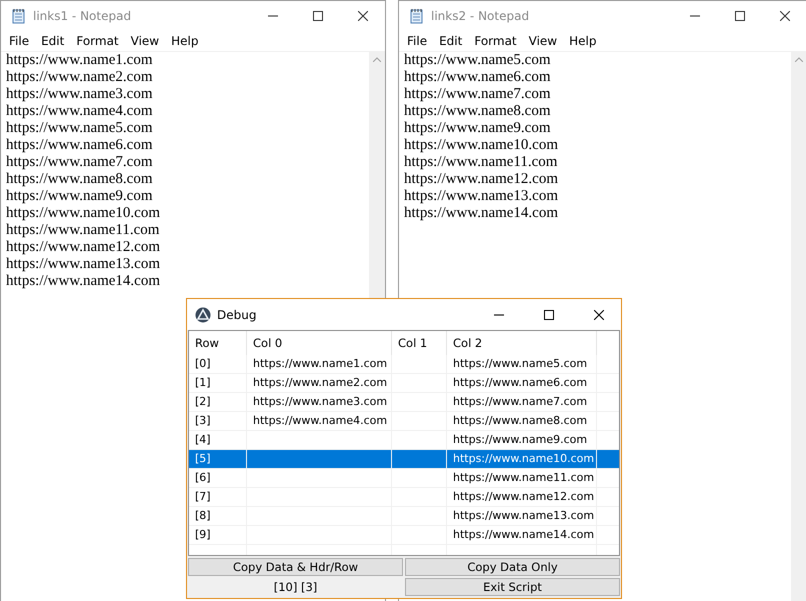  Describe the element at coordinates (404, 459) in the screenshot. I see `table-row: [5] https://www.name10.com` at that location.